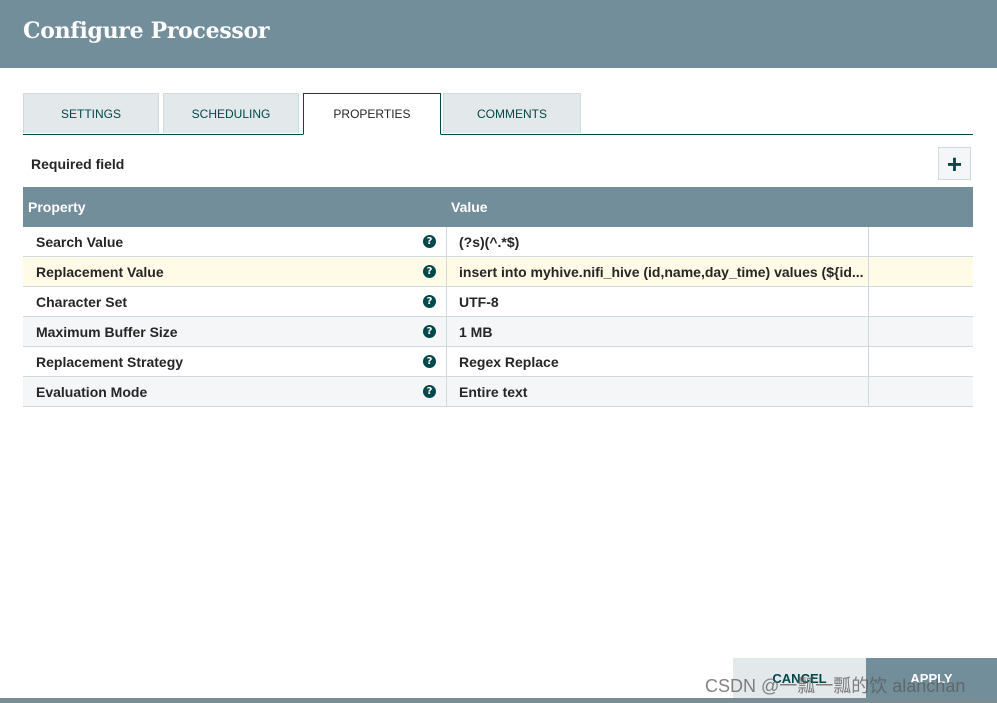  I want to click on plus-icon: +, so click(954, 163).